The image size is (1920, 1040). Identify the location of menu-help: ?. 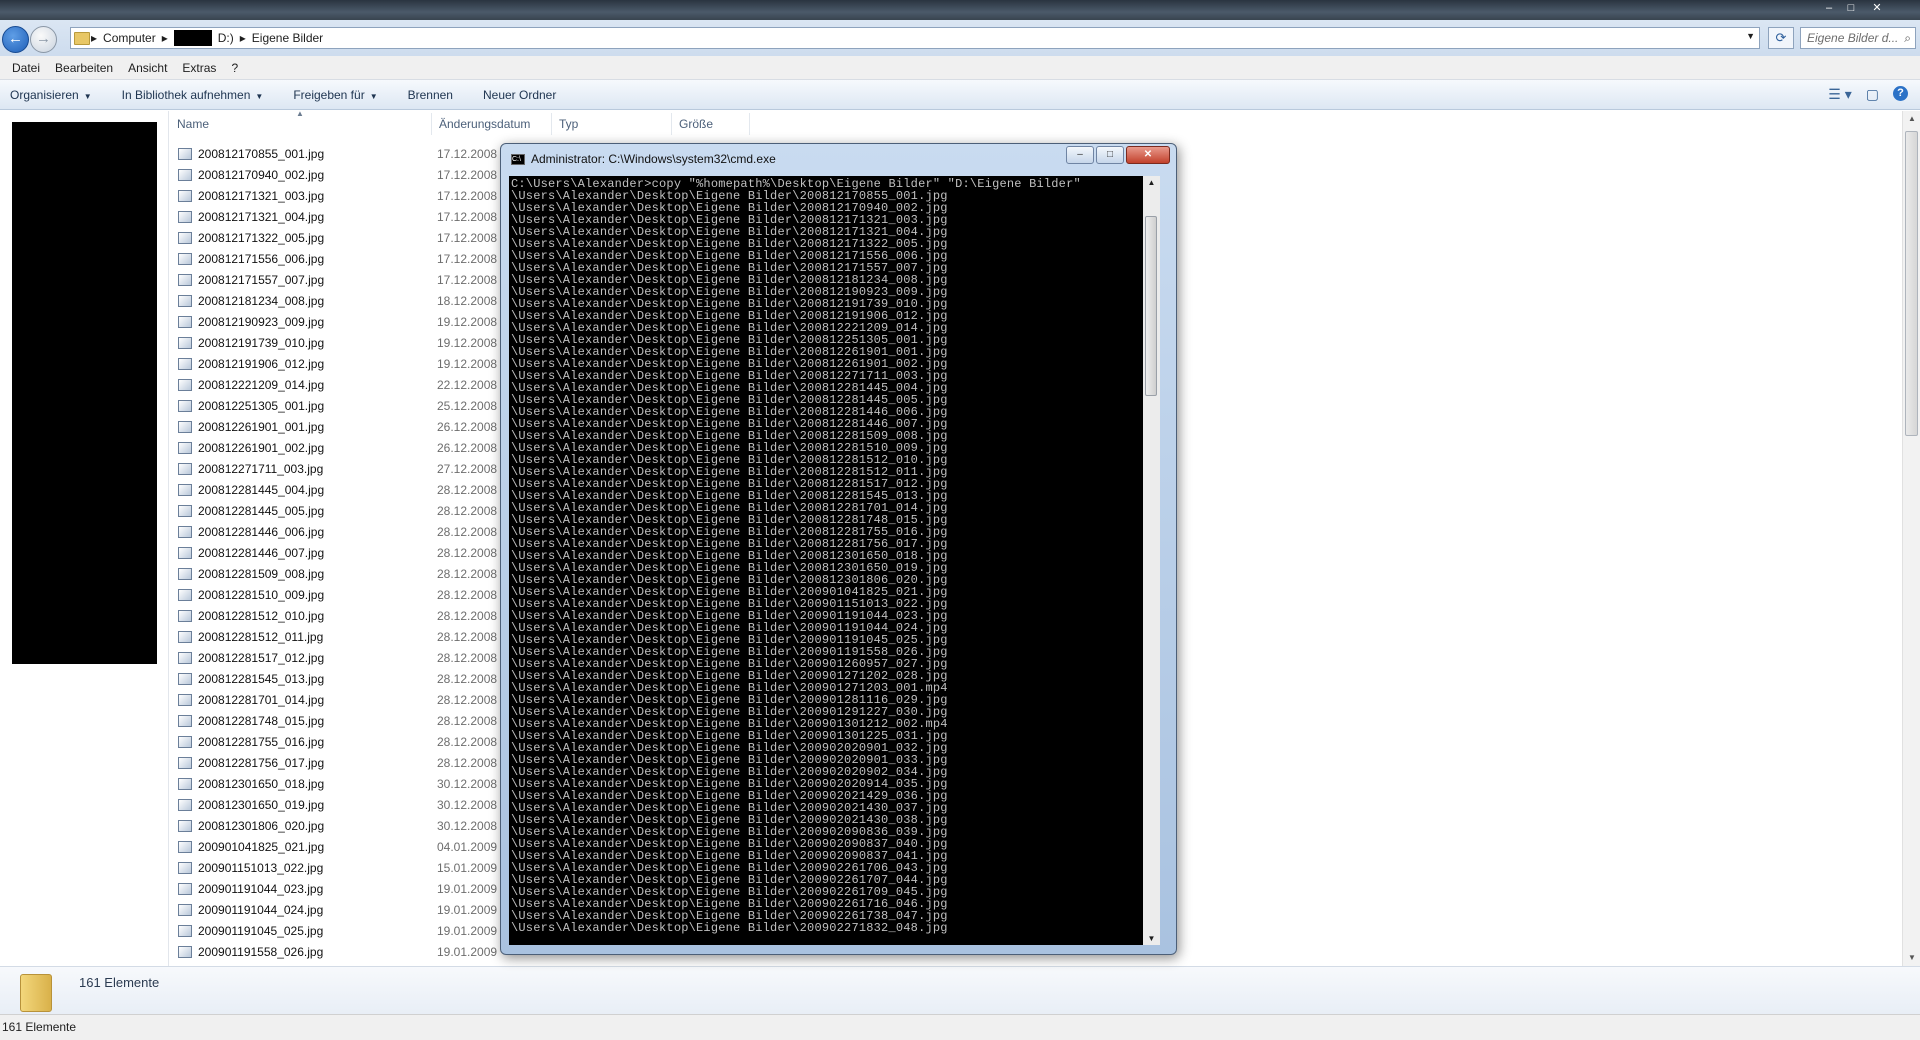
(234, 68).